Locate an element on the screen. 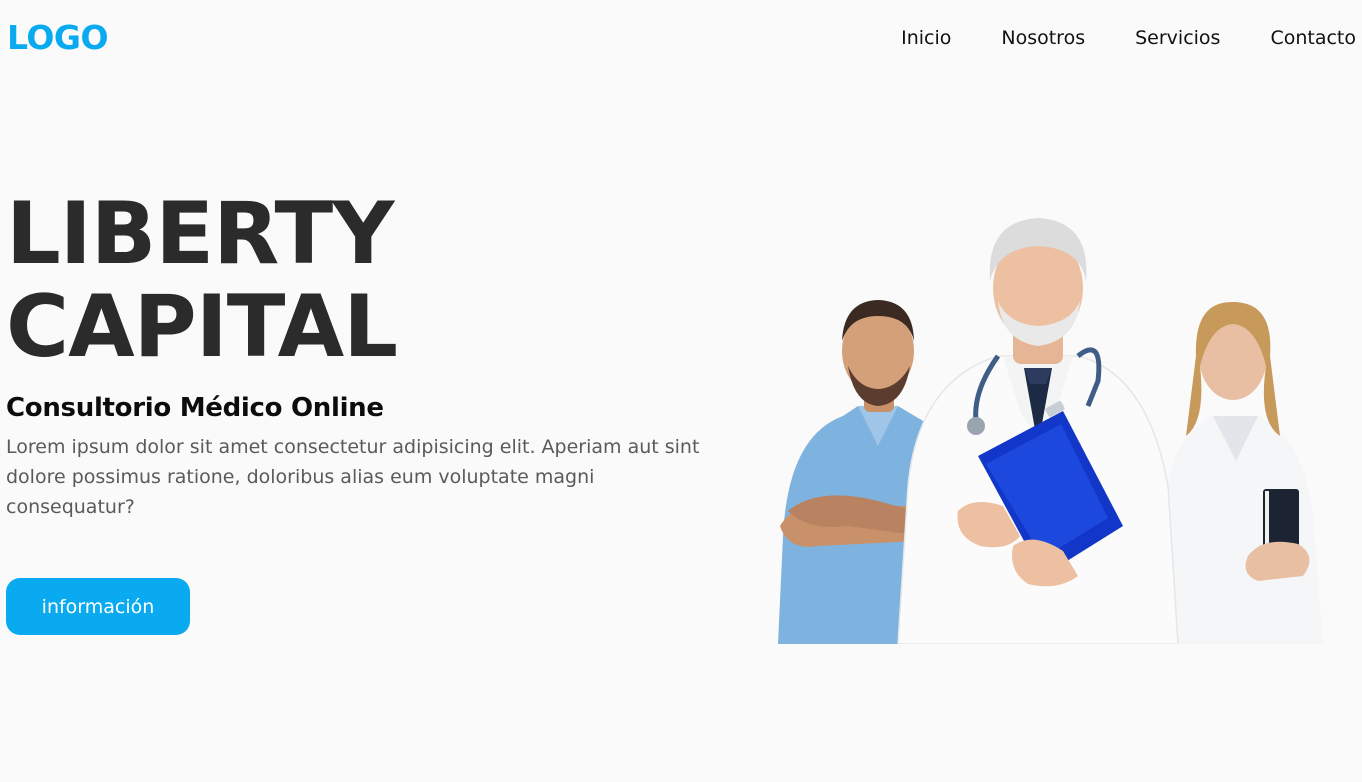 The width and height of the screenshot is (1362, 782). doctor-center is located at coordinates (1038, 431).